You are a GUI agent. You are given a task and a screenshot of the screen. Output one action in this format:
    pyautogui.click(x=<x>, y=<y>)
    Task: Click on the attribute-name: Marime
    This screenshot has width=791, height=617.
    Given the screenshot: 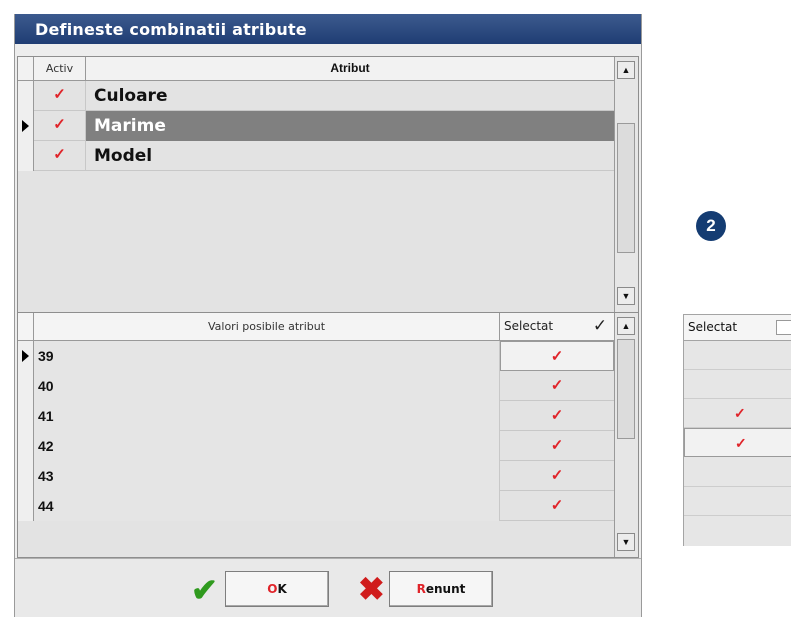 What is the action you would take?
    pyautogui.click(x=350, y=126)
    